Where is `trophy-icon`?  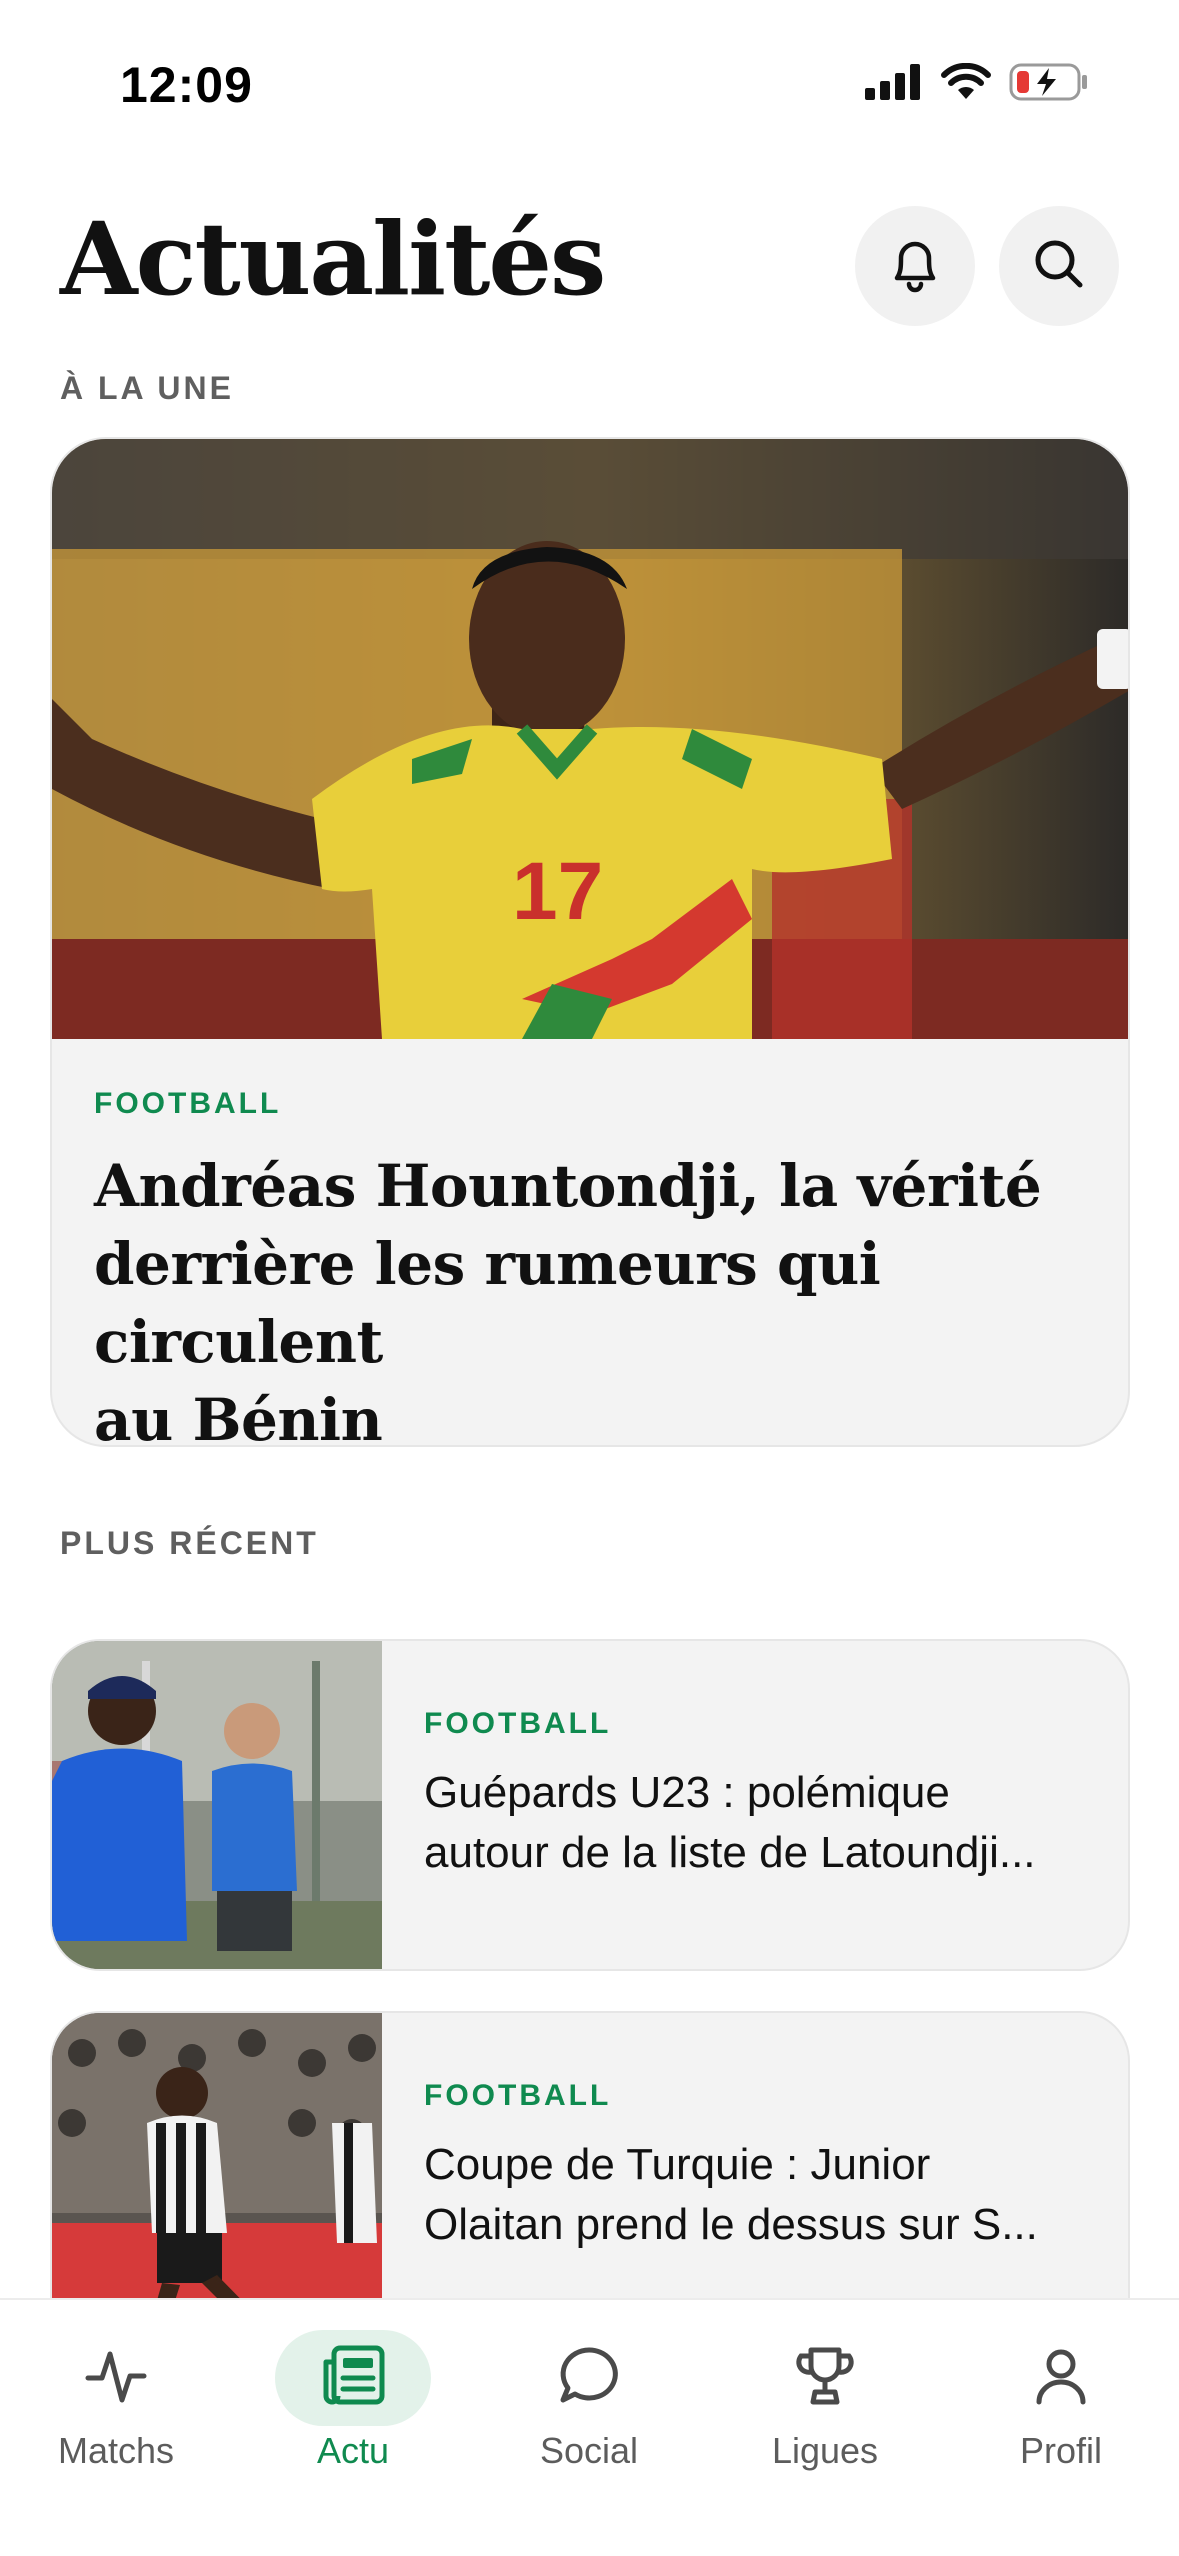 trophy-icon is located at coordinates (825, 2378).